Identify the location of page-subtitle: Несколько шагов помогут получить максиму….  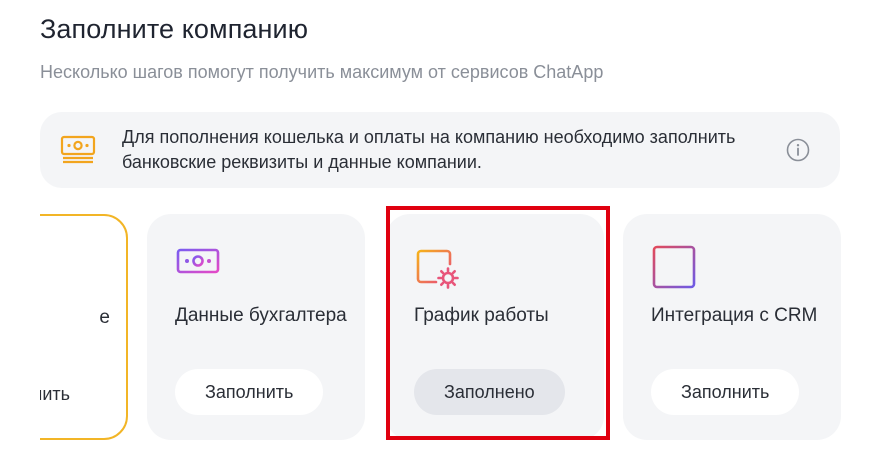
(322, 72).